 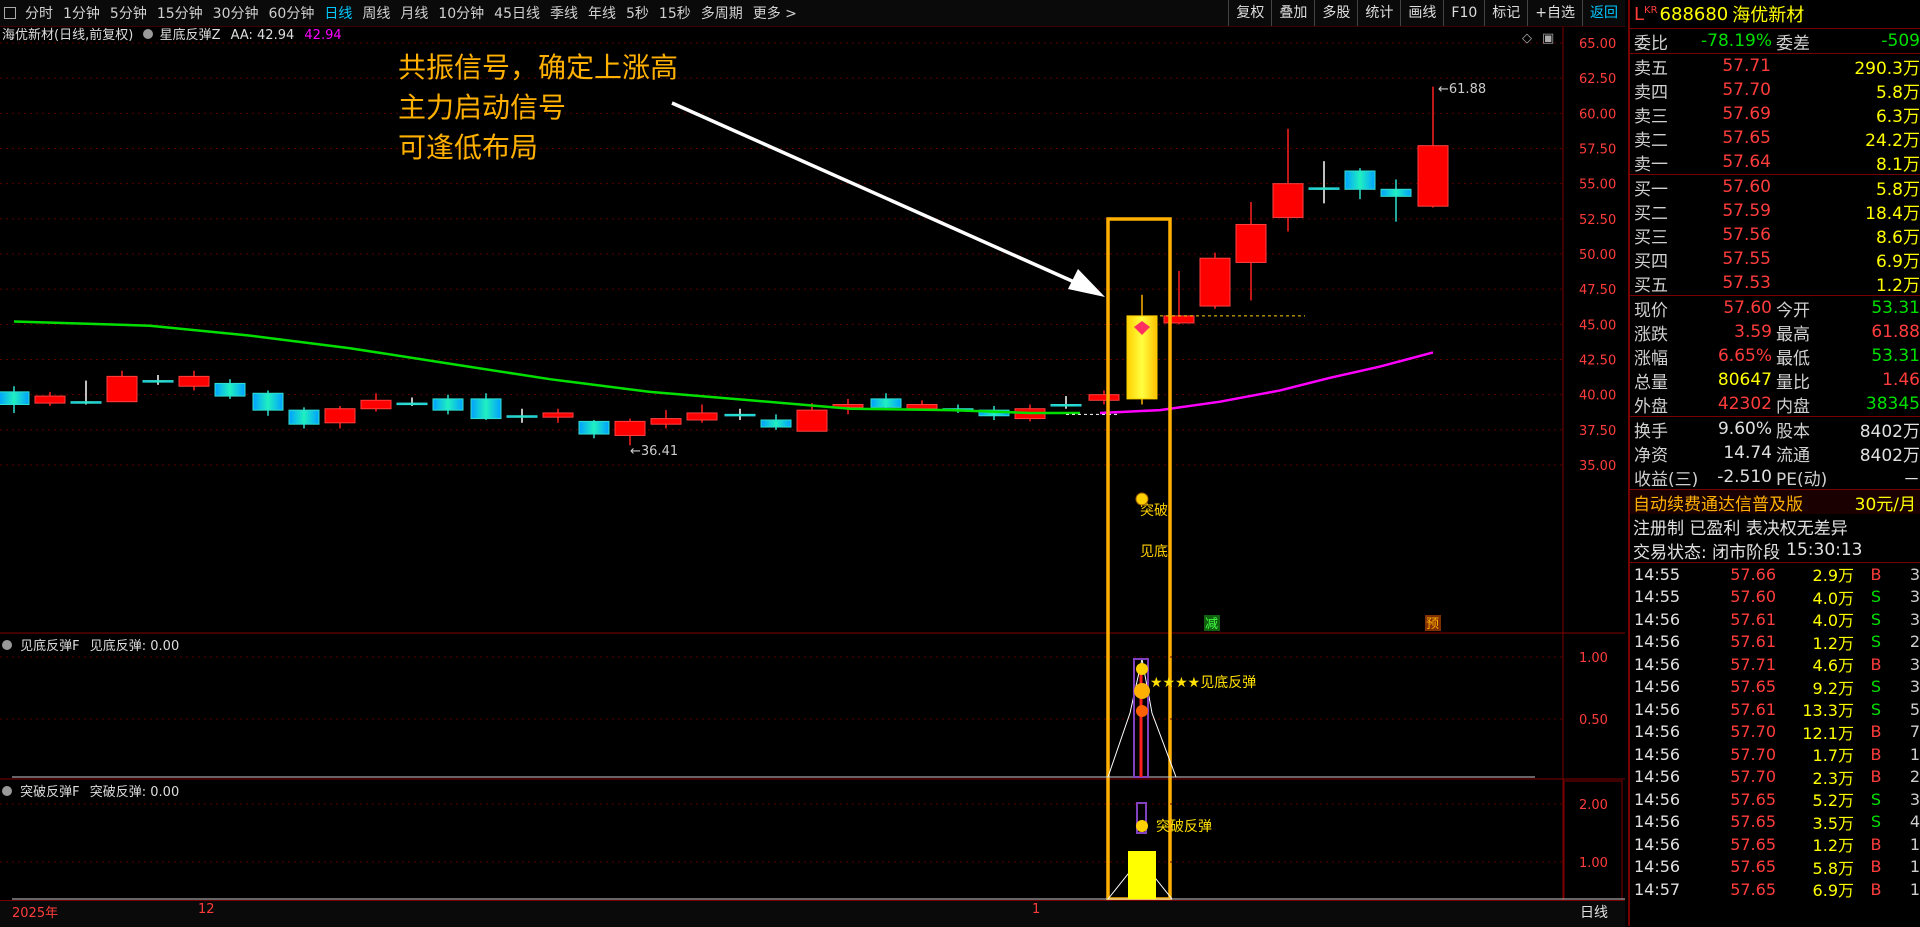 What do you see at coordinates (517, 13) in the screenshot?
I see `period-tab: 45日线` at bounding box center [517, 13].